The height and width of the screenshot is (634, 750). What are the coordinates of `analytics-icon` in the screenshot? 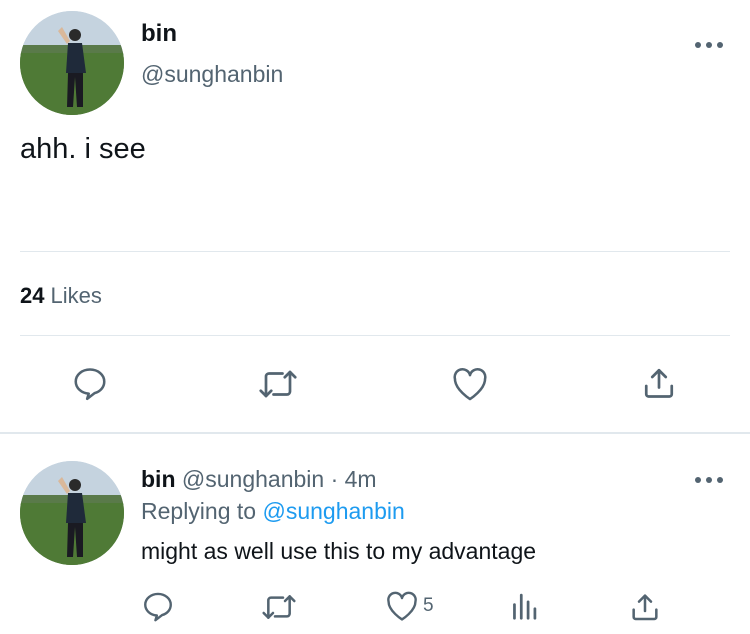 It's located at (525, 606).